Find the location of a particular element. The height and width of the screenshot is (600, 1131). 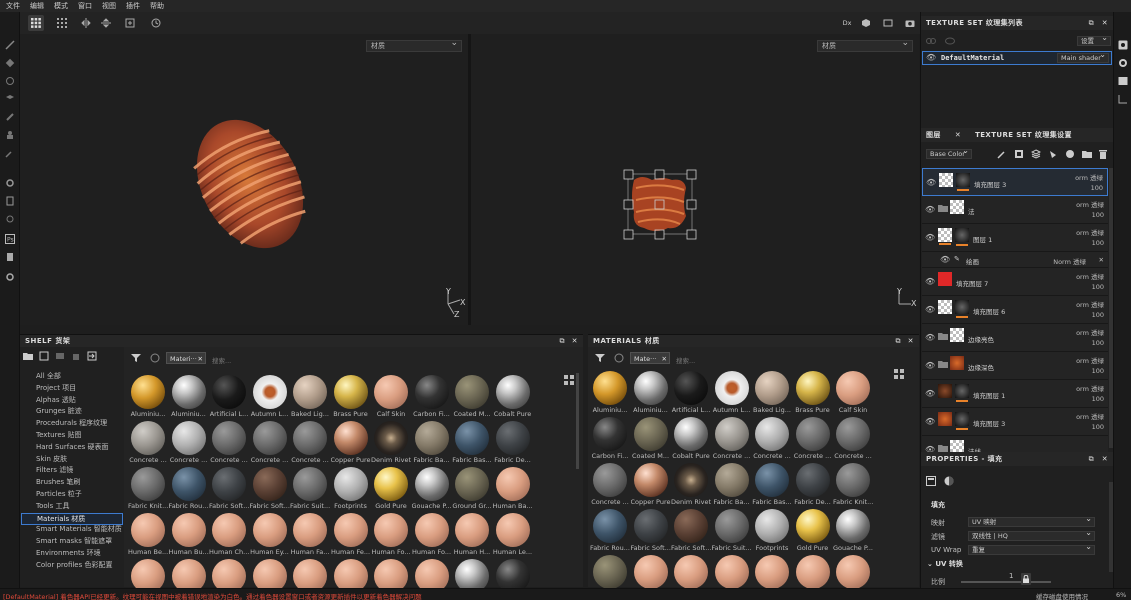

menu-item-2: 模式 is located at coordinates (61, 6).